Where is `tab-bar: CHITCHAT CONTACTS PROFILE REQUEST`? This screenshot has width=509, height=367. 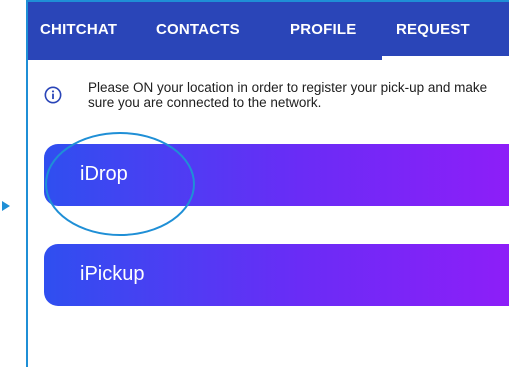
tab-bar: CHITCHAT CONTACTS PROFILE REQUEST is located at coordinates (268, 31).